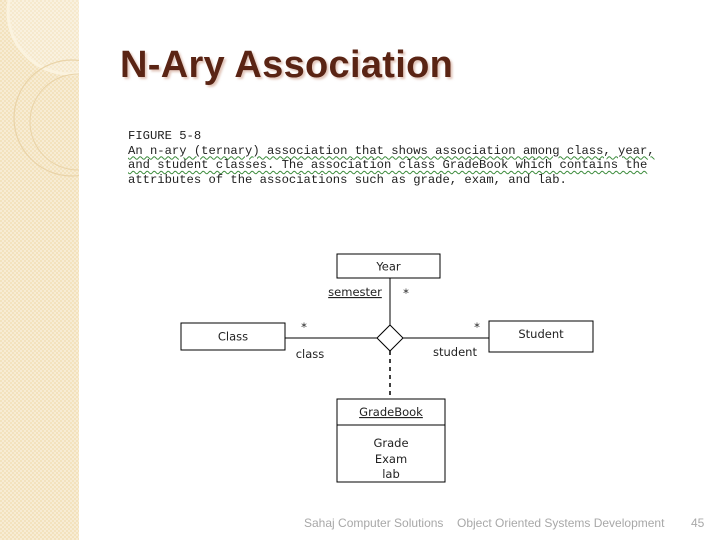  What do you see at coordinates (374, 523) in the screenshot?
I see `footer-organization: Sahaj Computer Solutions` at bounding box center [374, 523].